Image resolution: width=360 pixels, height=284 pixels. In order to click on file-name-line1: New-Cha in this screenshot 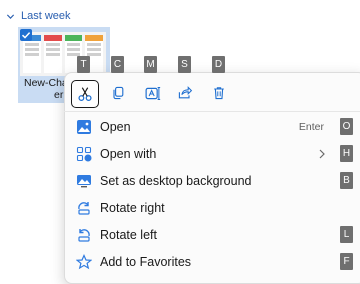, I will do `click(46, 83)`.